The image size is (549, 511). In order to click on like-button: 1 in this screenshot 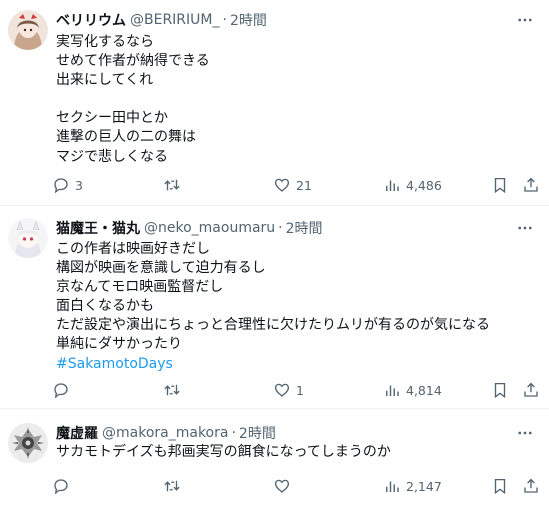, I will do `click(288, 390)`.